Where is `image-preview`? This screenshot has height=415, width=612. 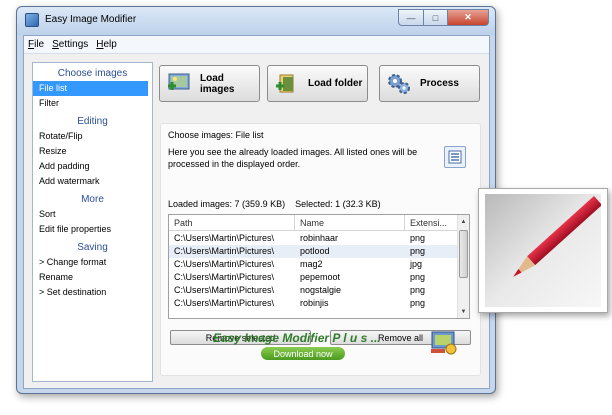
image-preview is located at coordinates (543, 250).